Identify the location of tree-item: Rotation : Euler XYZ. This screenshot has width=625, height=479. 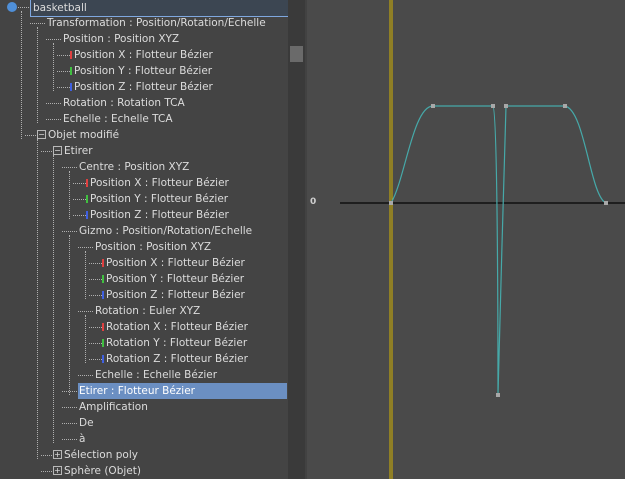
(144, 311).